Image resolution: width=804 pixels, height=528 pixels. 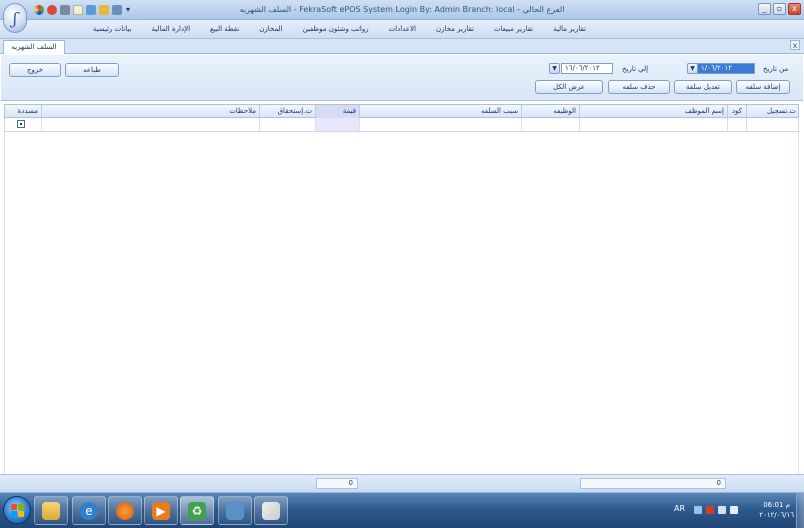 I want to click on column-header-amount: قيمة, so click(x=337, y=111).